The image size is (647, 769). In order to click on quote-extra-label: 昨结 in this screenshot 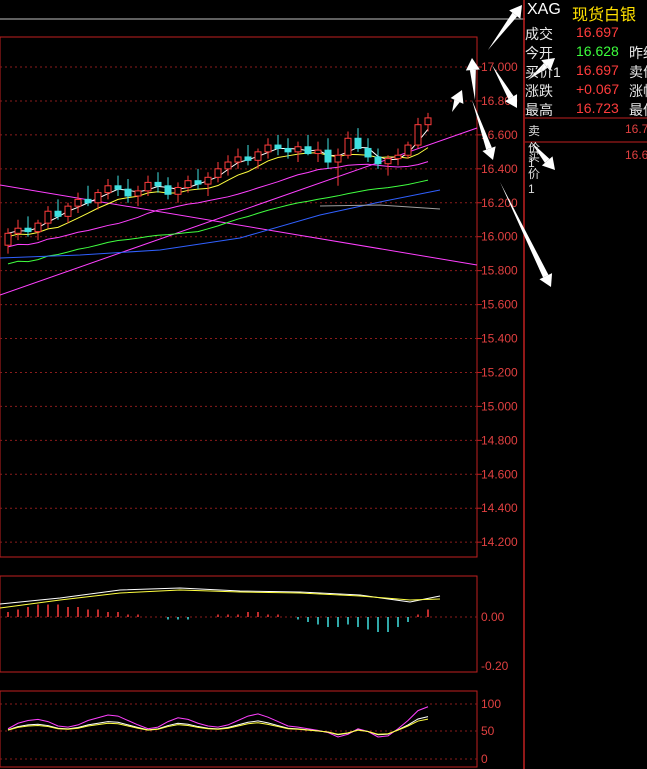, I will do `click(638, 53)`.